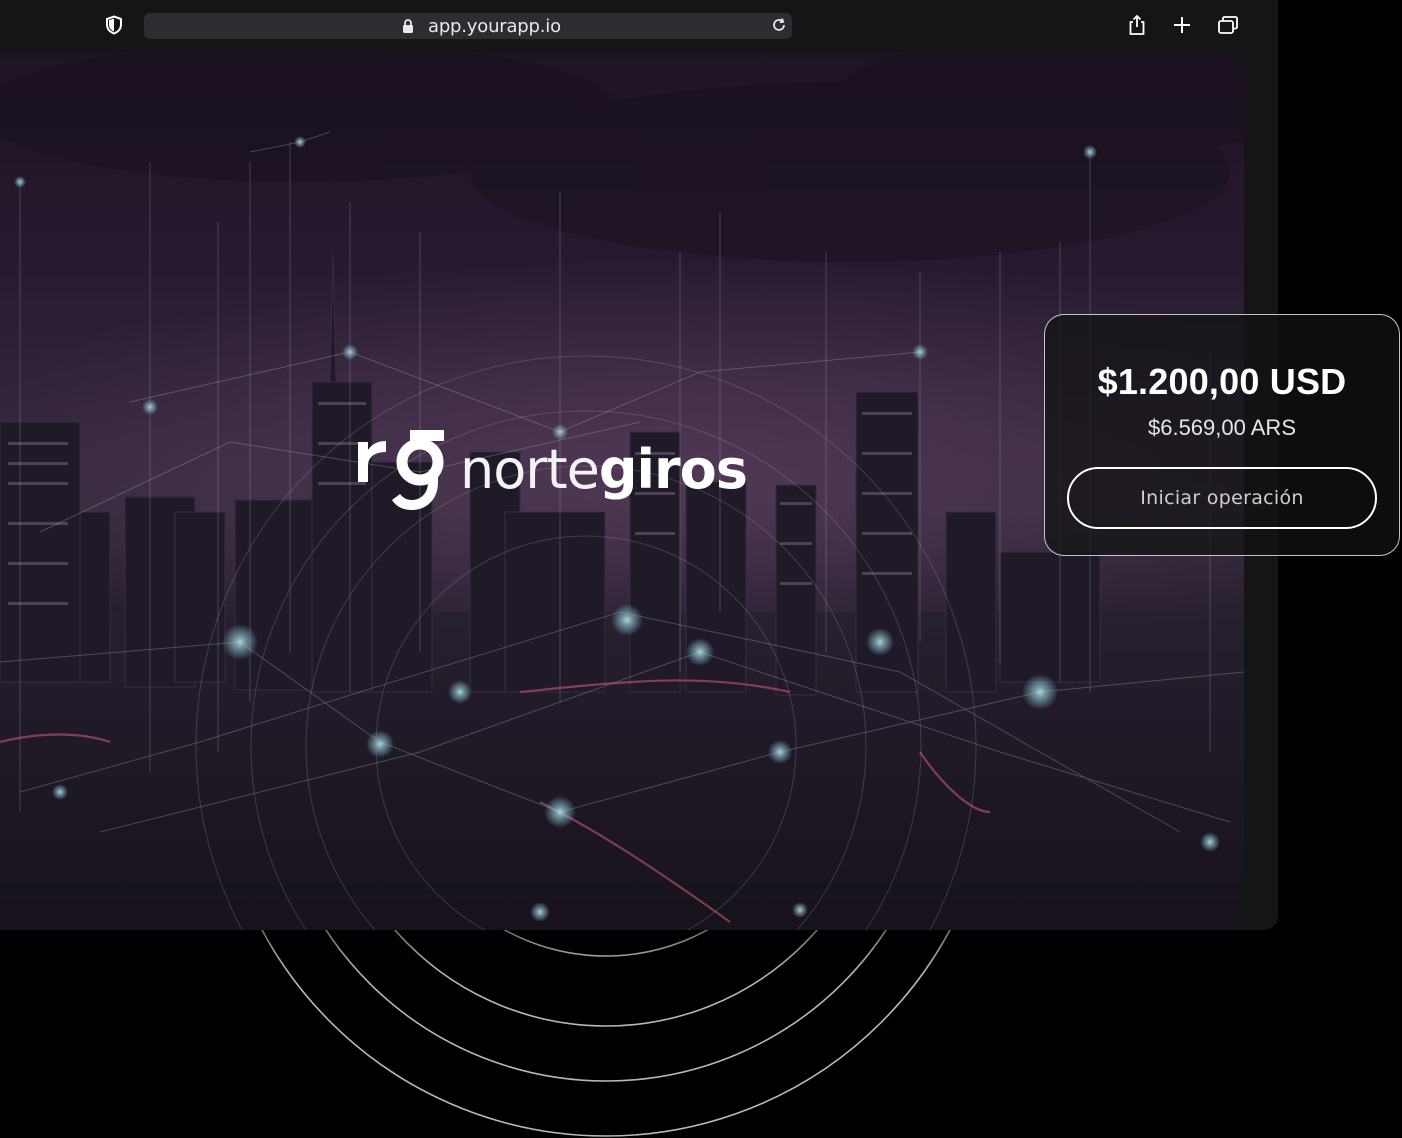 This screenshot has width=1402, height=1138. What do you see at coordinates (1182, 25) in the screenshot?
I see `plus-icon` at bounding box center [1182, 25].